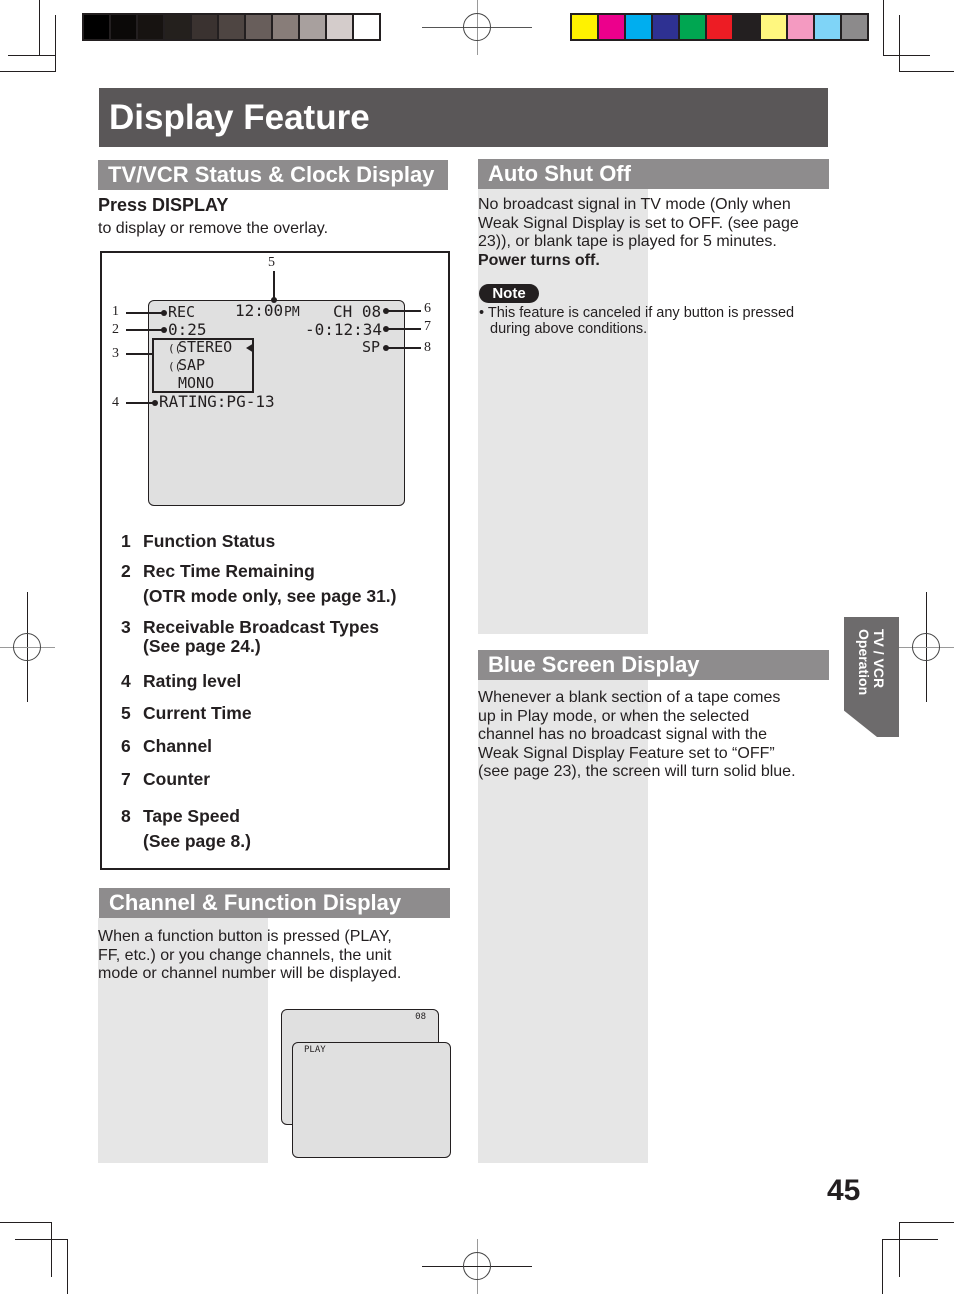 This screenshot has width=954, height=1294. Describe the element at coordinates (259, 310) in the screenshot. I see `osd-time: 12:00` at that location.